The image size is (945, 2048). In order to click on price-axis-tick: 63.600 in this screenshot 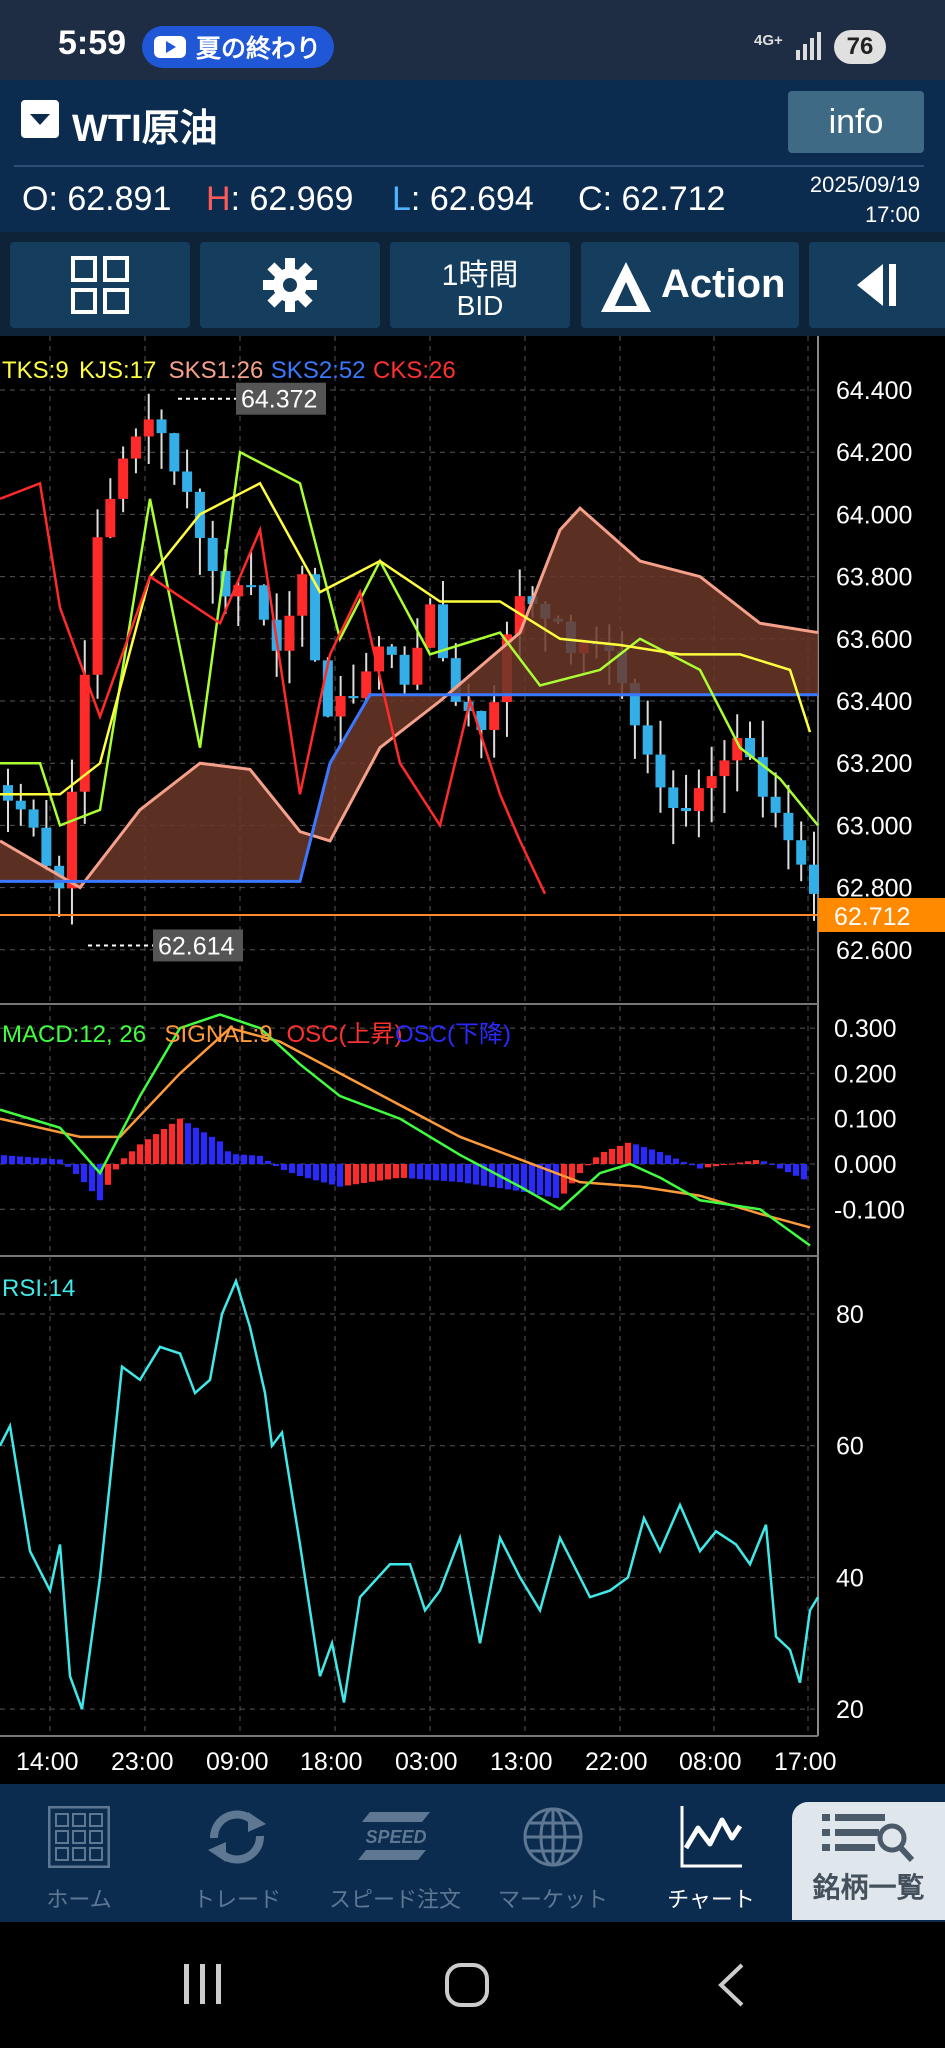, I will do `click(874, 640)`.